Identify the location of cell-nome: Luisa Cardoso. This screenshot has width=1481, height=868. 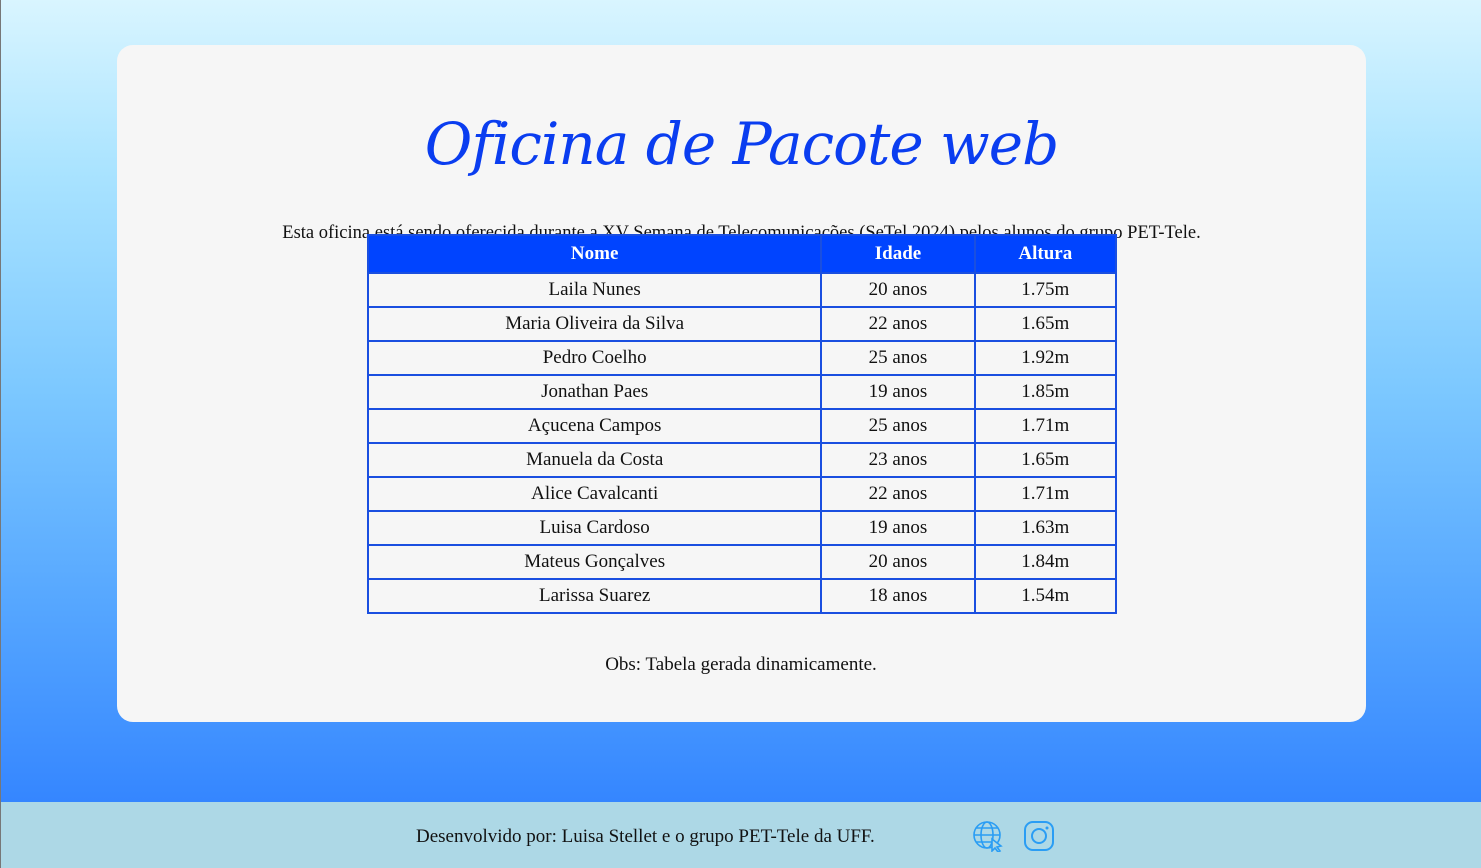
(594, 528).